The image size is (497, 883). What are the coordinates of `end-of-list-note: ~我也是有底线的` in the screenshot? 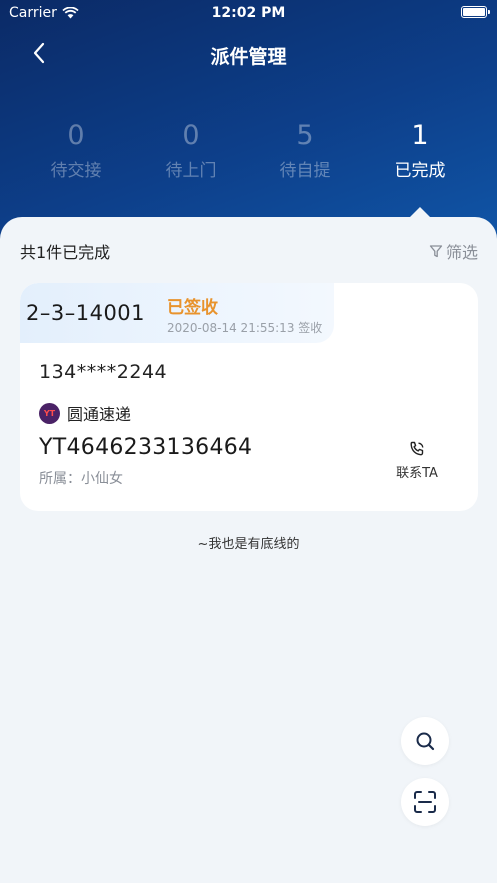 It's located at (248, 544).